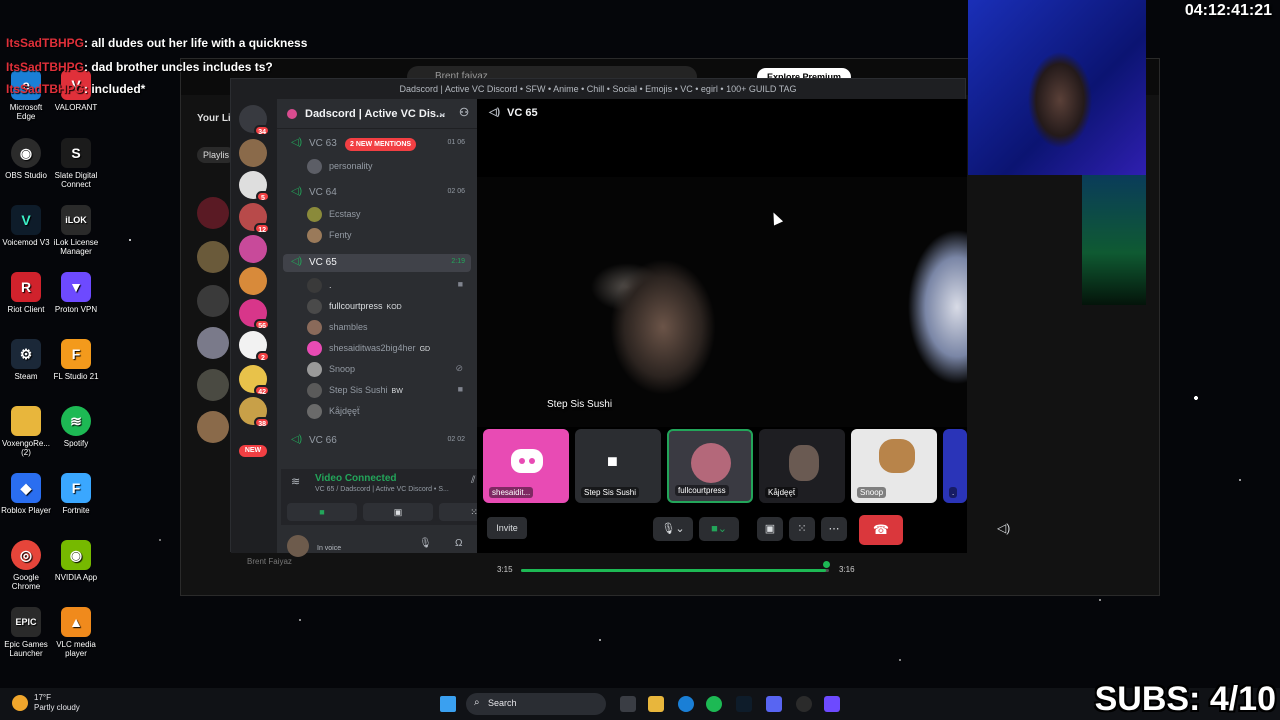 This screenshot has height=720, width=1280. I want to click on main-video-feed, so click(722, 302).